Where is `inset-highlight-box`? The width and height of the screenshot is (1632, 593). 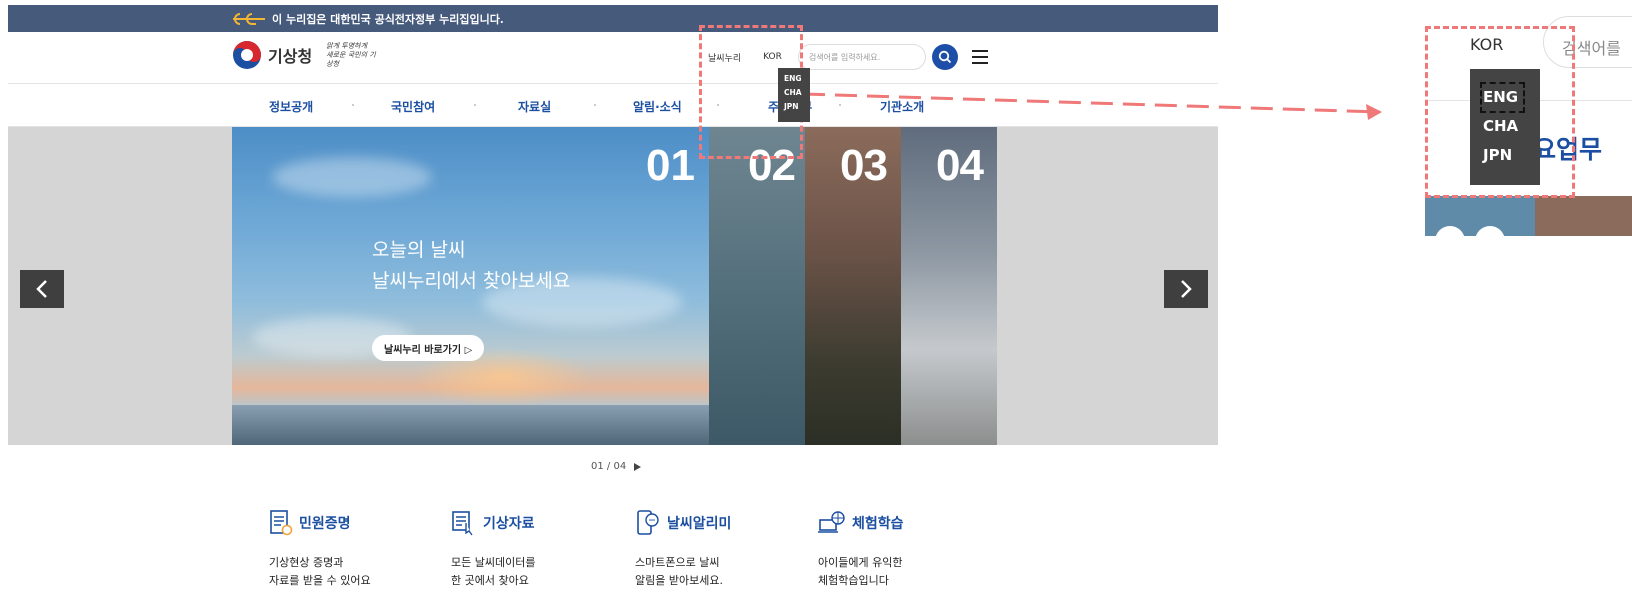
inset-highlight-box is located at coordinates (1500, 112).